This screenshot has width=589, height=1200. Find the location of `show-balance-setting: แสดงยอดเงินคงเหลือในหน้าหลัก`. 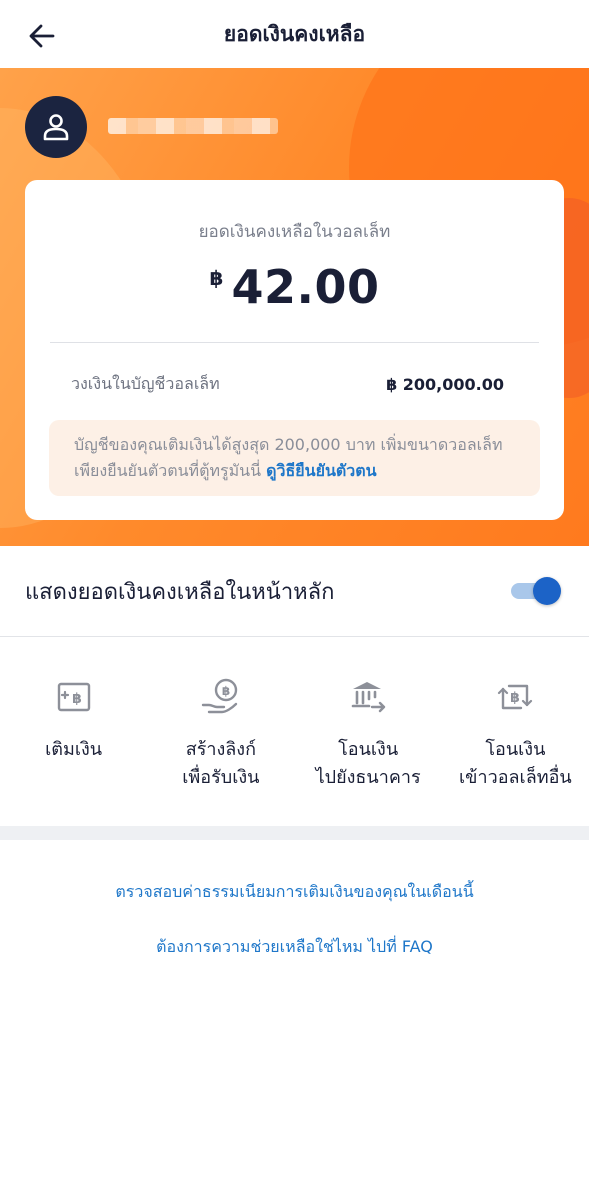

show-balance-setting: แสดงยอดเงินคงเหลือในหน้าหลัก is located at coordinates (294, 591).